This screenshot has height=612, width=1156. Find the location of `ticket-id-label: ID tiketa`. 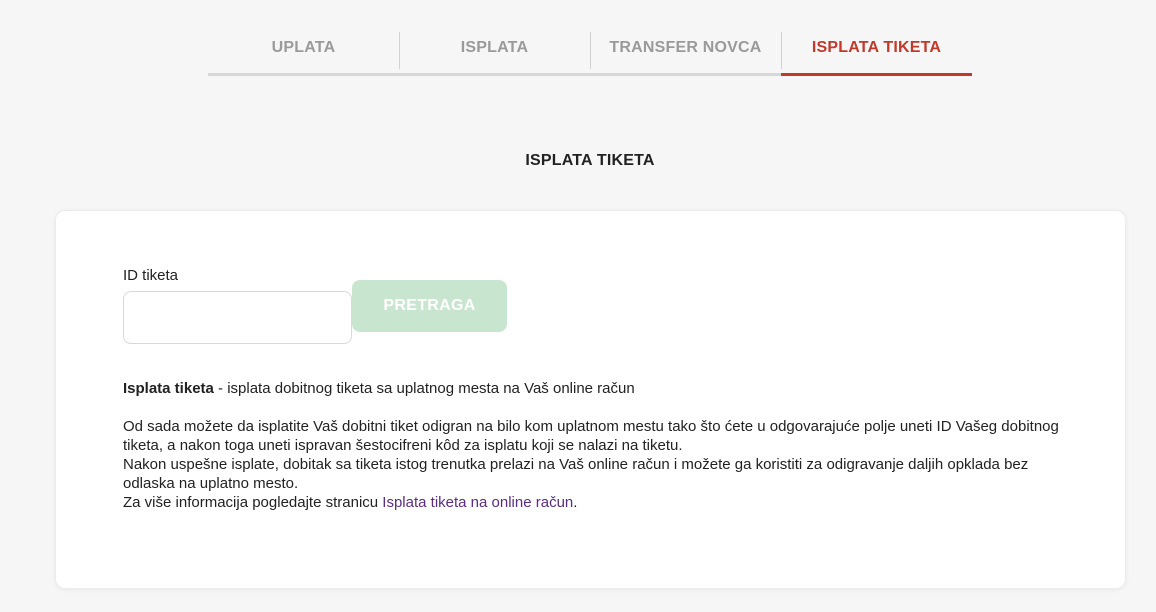

ticket-id-label: ID tiketa is located at coordinates (151, 275).